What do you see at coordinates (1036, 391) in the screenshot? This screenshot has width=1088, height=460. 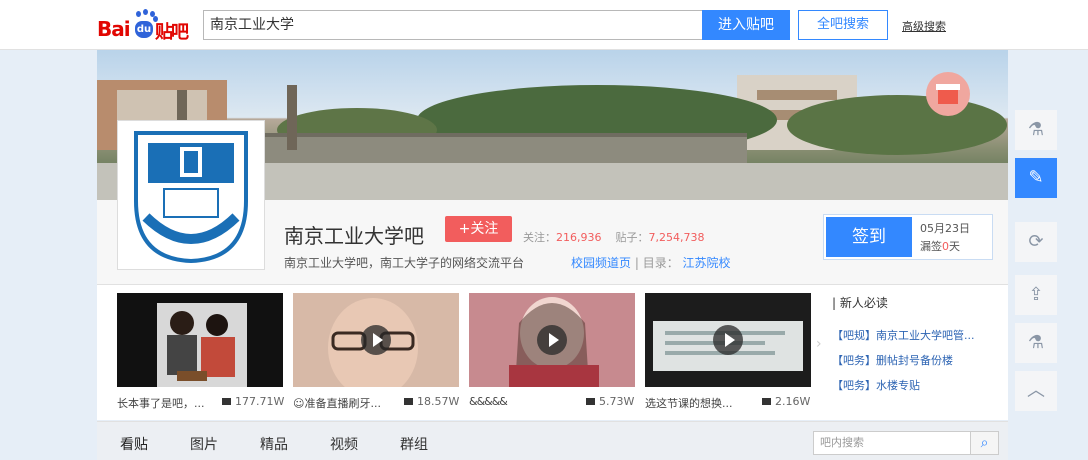 I see `back-to-top-icon: ︿` at bounding box center [1036, 391].